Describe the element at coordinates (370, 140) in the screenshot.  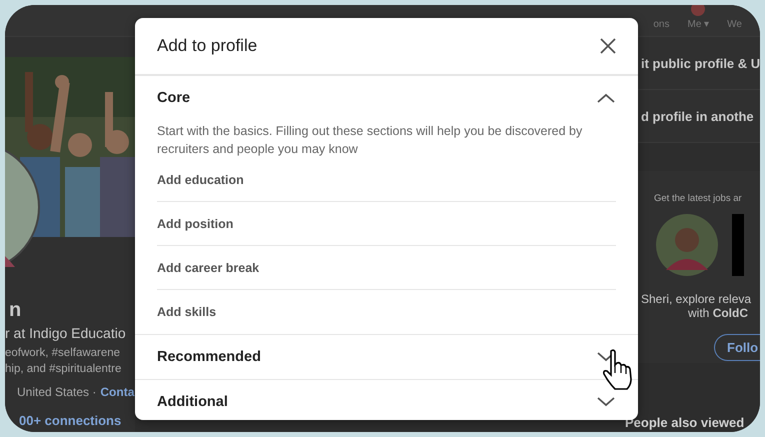
I see `section-description: Start with the basics. Filling out these sections will help you be discovered by recruiters and people you may know` at that location.